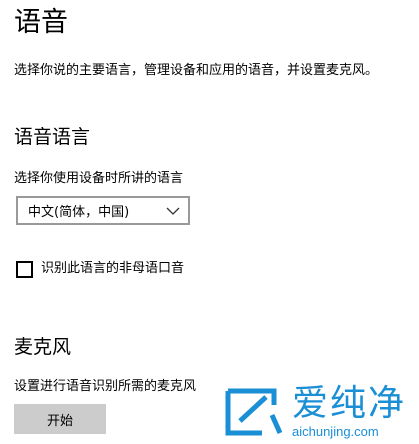 This screenshot has height=444, width=419. I want to click on microphone-start-button: 开始, so click(60, 419).